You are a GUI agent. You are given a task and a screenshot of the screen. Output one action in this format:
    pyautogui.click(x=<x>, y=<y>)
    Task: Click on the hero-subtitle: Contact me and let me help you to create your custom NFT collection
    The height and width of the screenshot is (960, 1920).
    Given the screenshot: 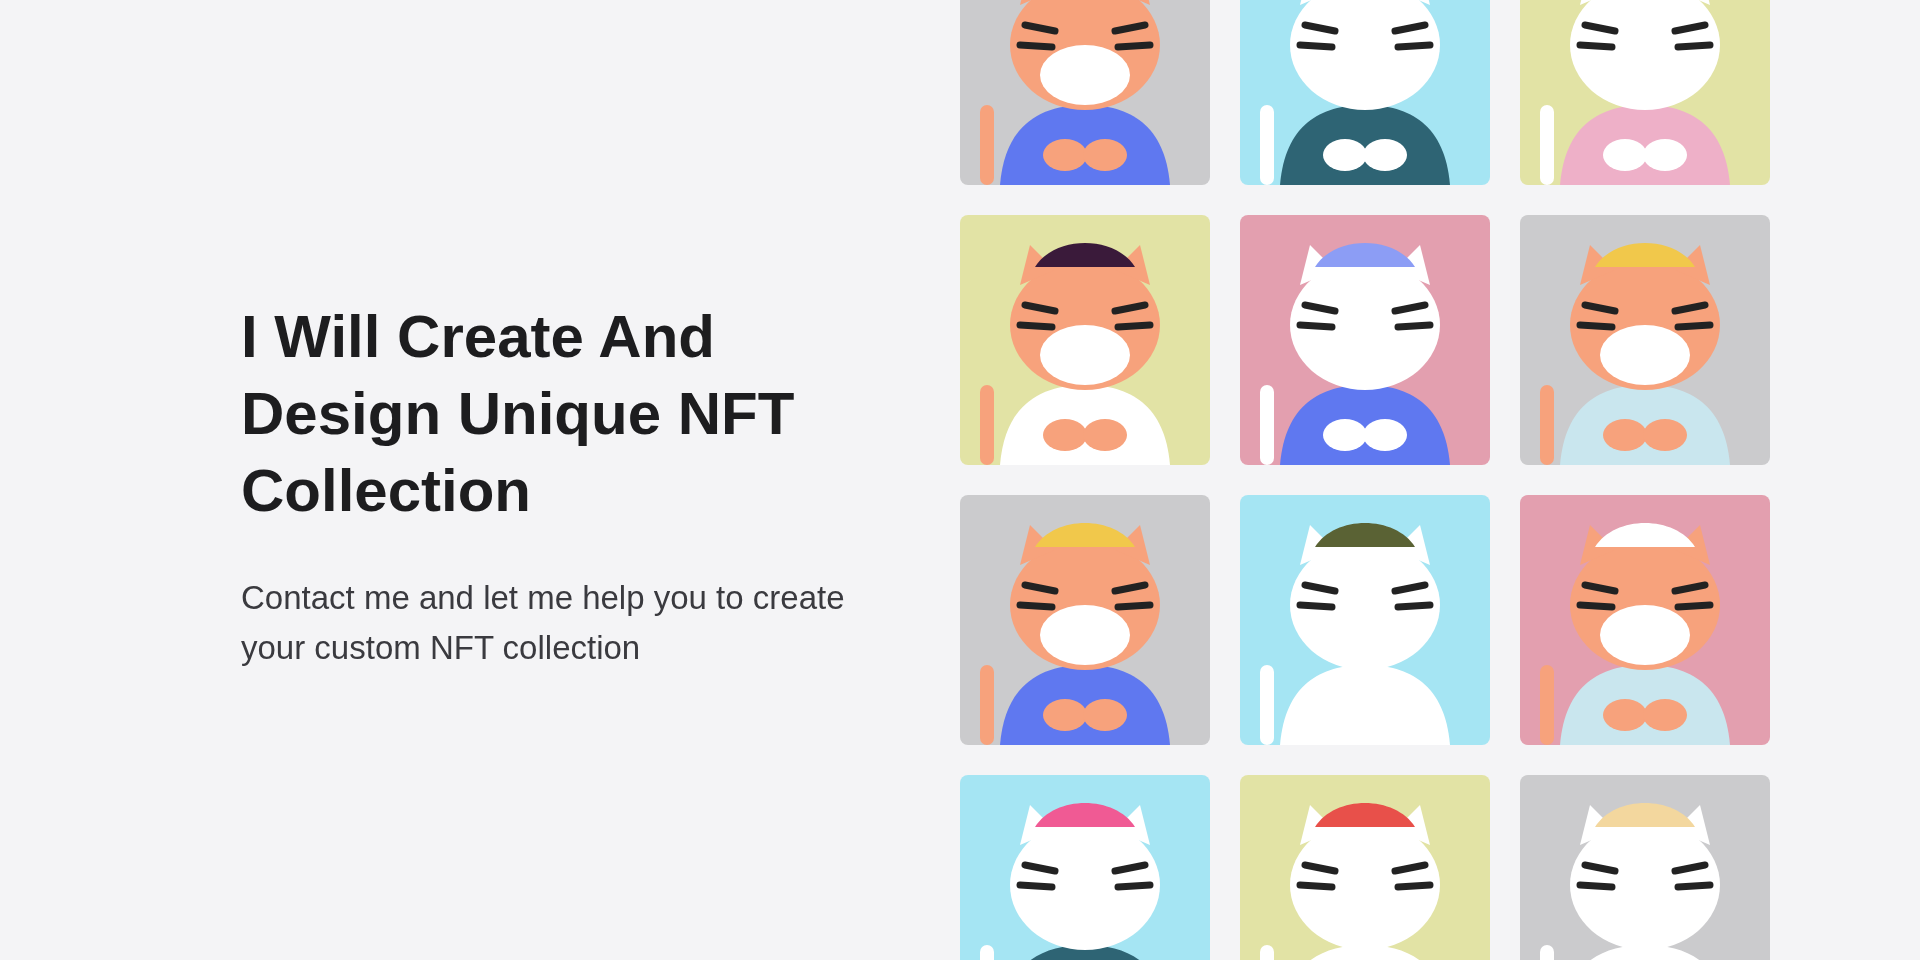 What is the action you would take?
    pyautogui.click(x=543, y=622)
    